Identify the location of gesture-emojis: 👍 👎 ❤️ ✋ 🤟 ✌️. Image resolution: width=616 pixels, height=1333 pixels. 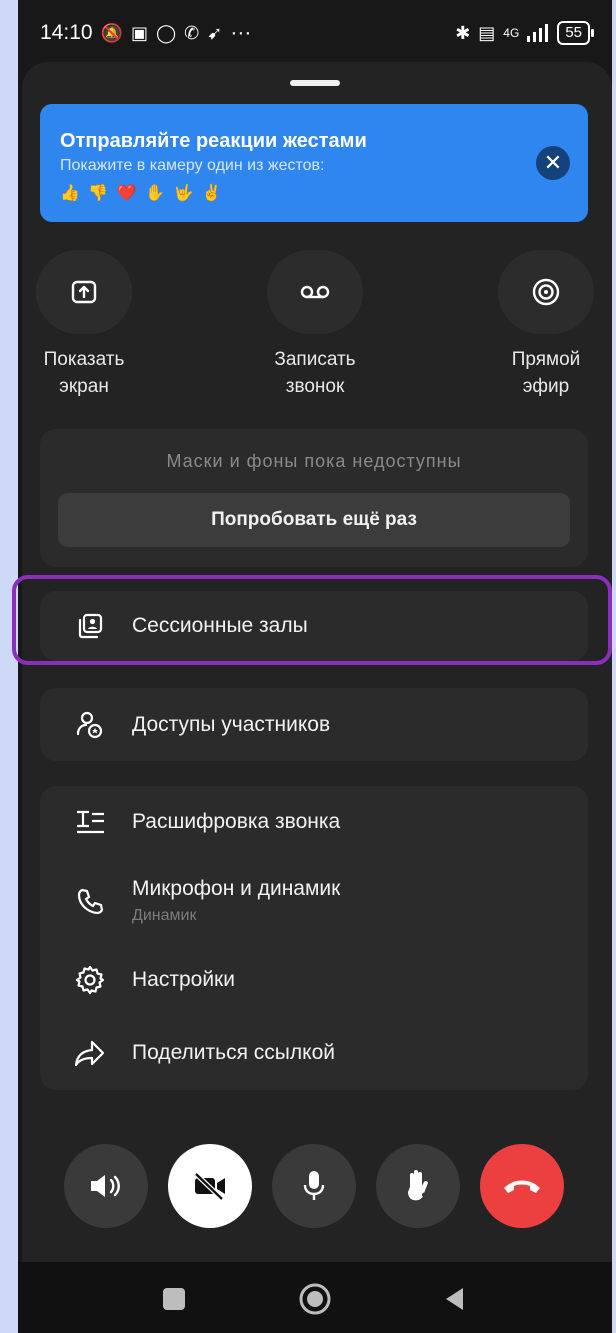
(142, 193).